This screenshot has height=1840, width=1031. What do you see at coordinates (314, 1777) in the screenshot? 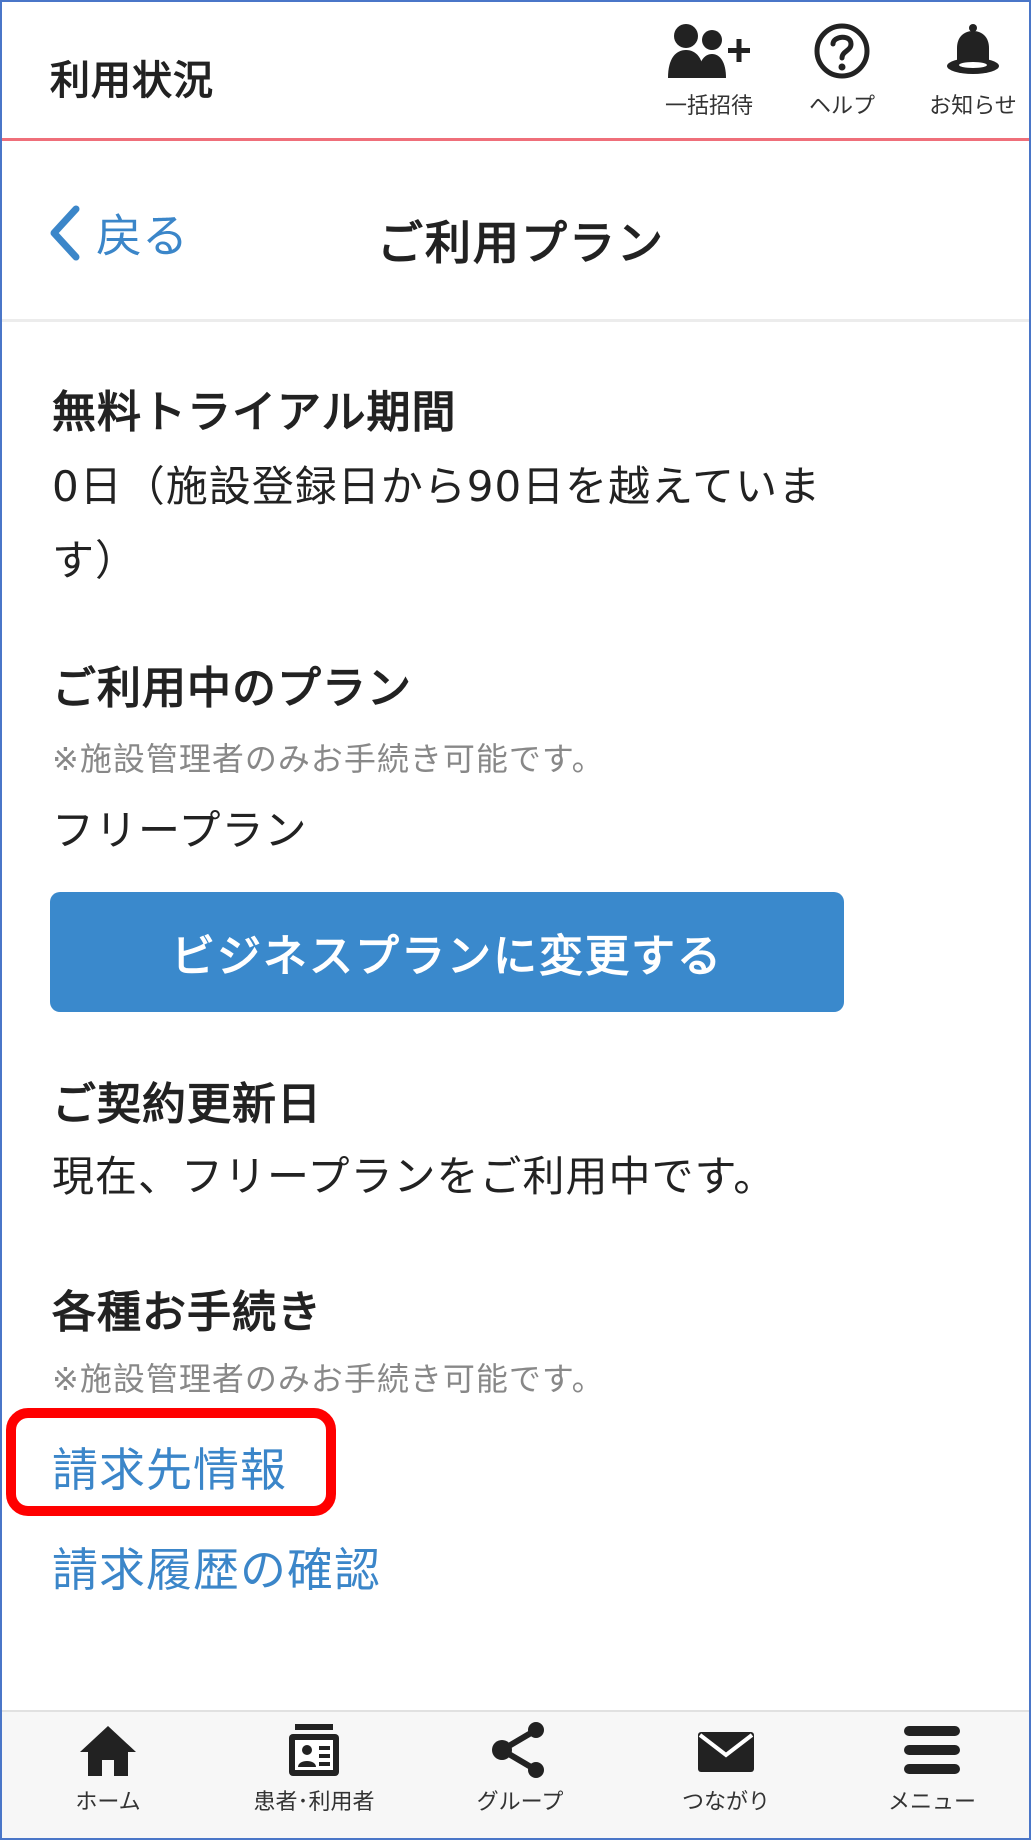
I see `nav-patients: 患者･利用者` at bounding box center [314, 1777].